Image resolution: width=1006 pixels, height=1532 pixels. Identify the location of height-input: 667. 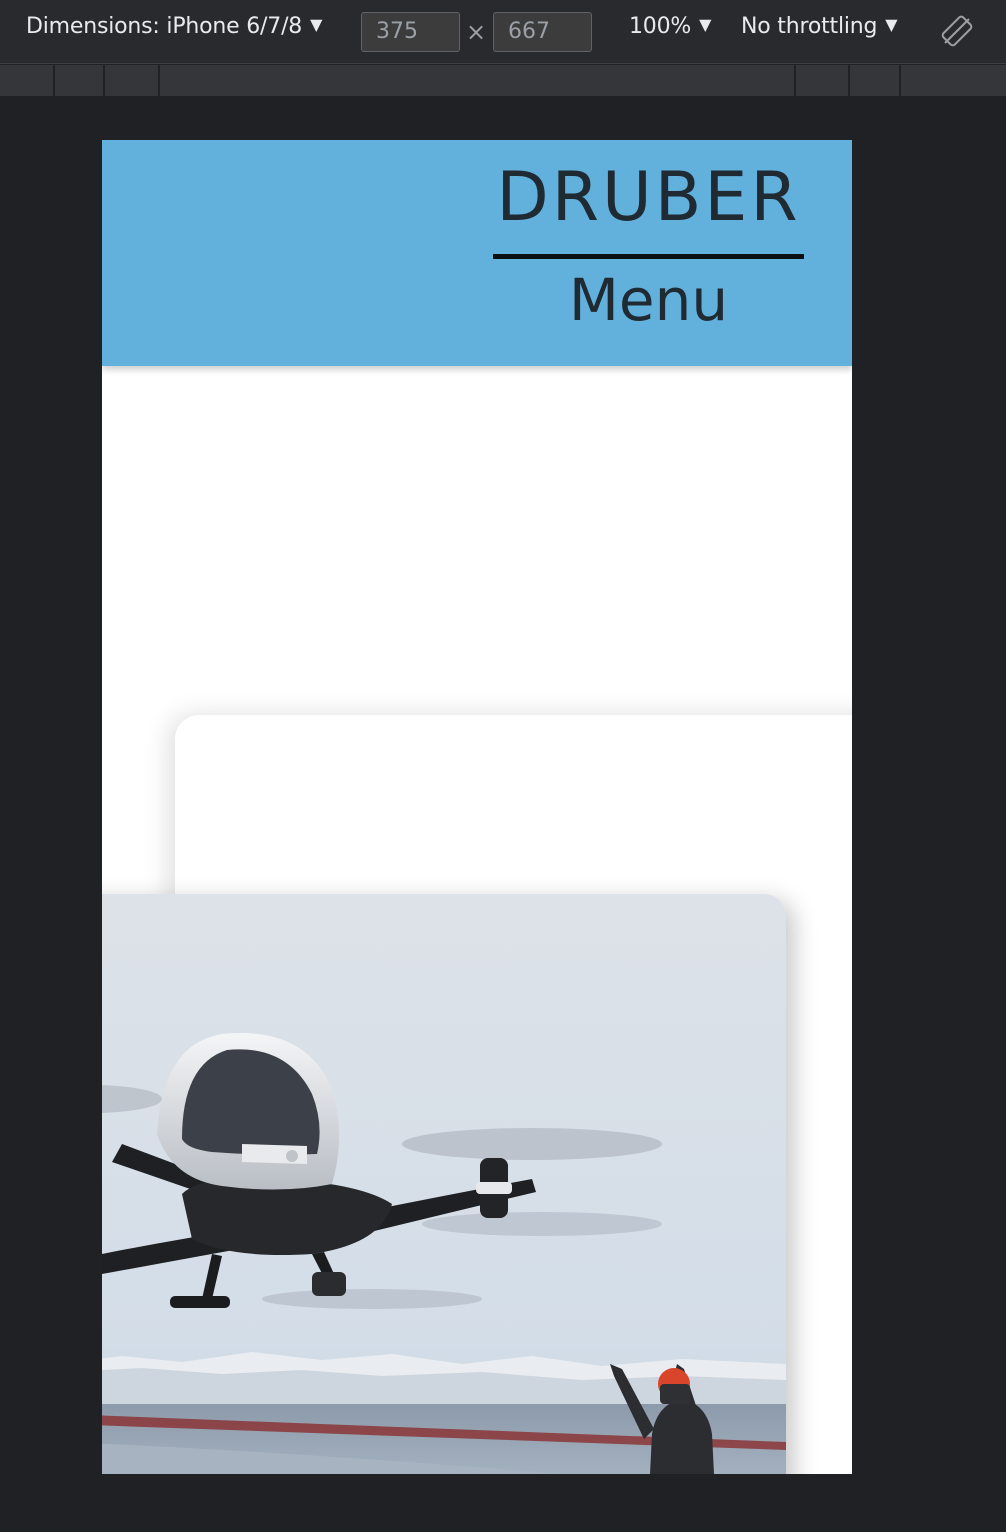
(542, 32).